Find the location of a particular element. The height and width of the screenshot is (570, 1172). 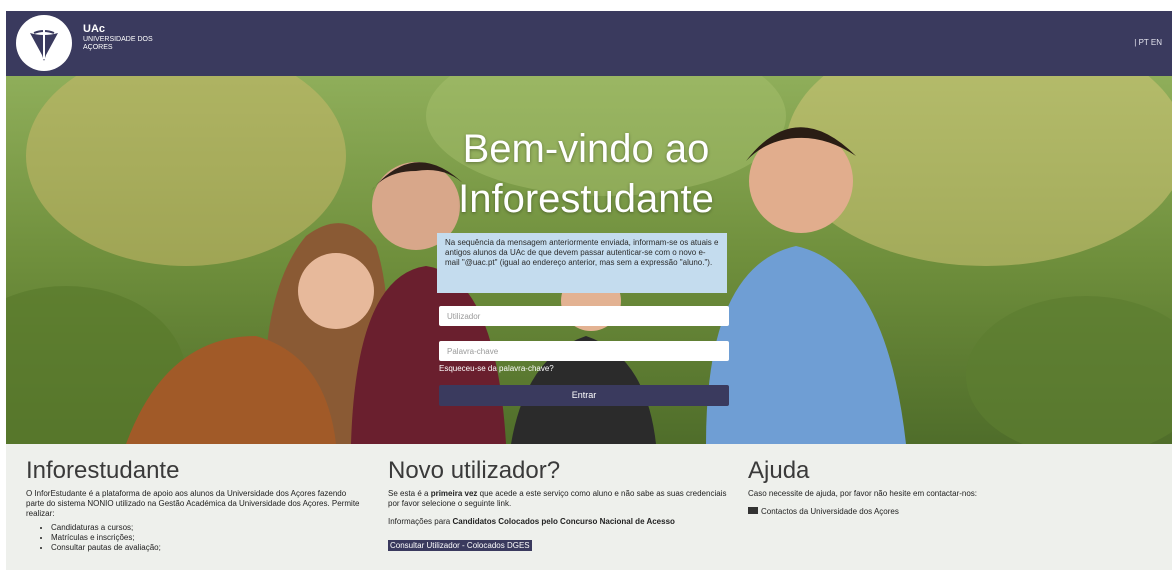

lang-en-link: EN is located at coordinates (1156, 42).